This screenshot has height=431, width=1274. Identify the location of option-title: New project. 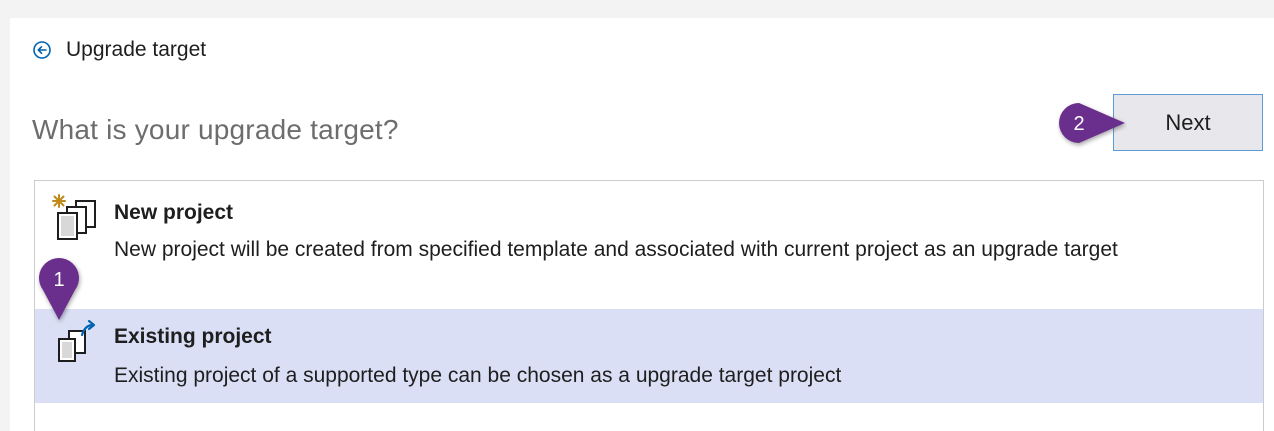
(174, 212).